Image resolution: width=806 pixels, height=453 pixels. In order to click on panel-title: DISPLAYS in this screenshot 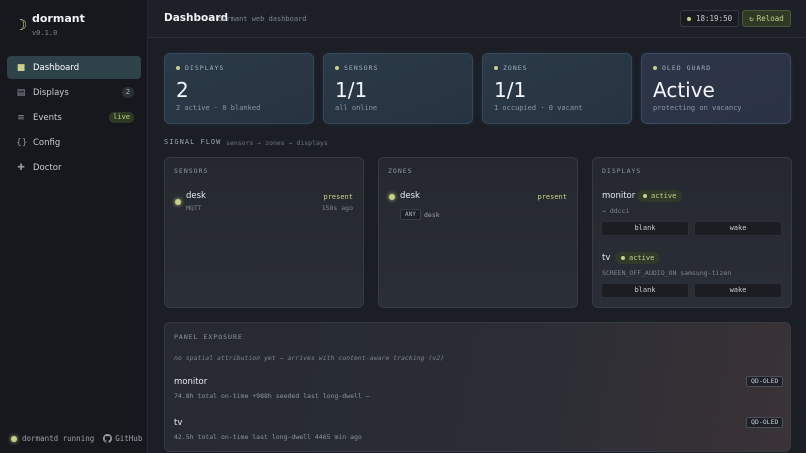, I will do `click(622, 171)`.